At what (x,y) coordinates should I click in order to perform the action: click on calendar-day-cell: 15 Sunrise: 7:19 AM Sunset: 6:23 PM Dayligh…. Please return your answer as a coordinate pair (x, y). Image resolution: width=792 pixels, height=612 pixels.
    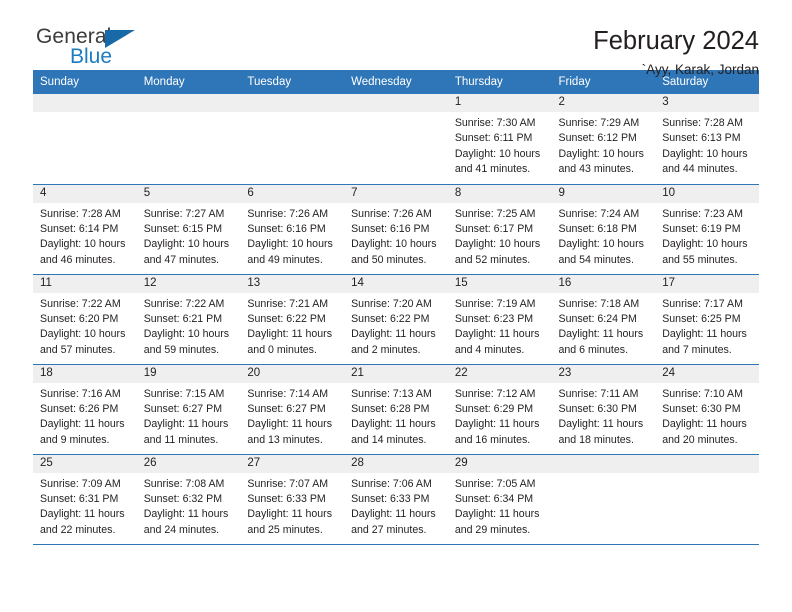
    Looking at the image, I should click on (499, 319).